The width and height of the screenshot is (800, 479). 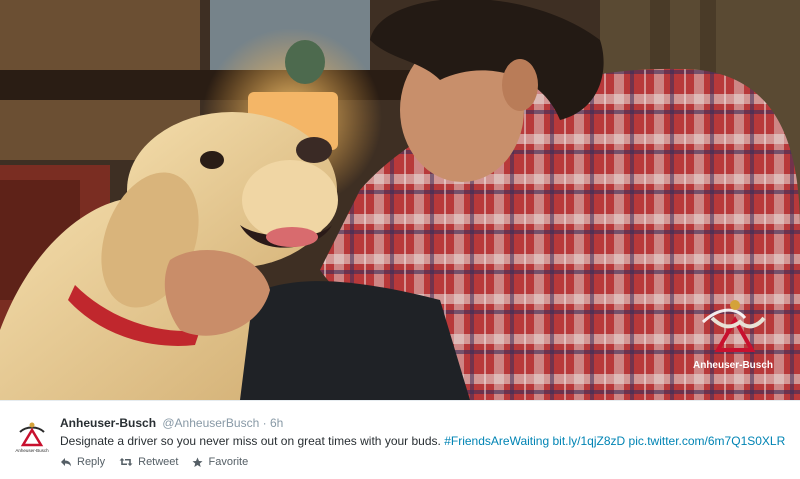 I want to click on star-icon, so click(x=197, y=462).